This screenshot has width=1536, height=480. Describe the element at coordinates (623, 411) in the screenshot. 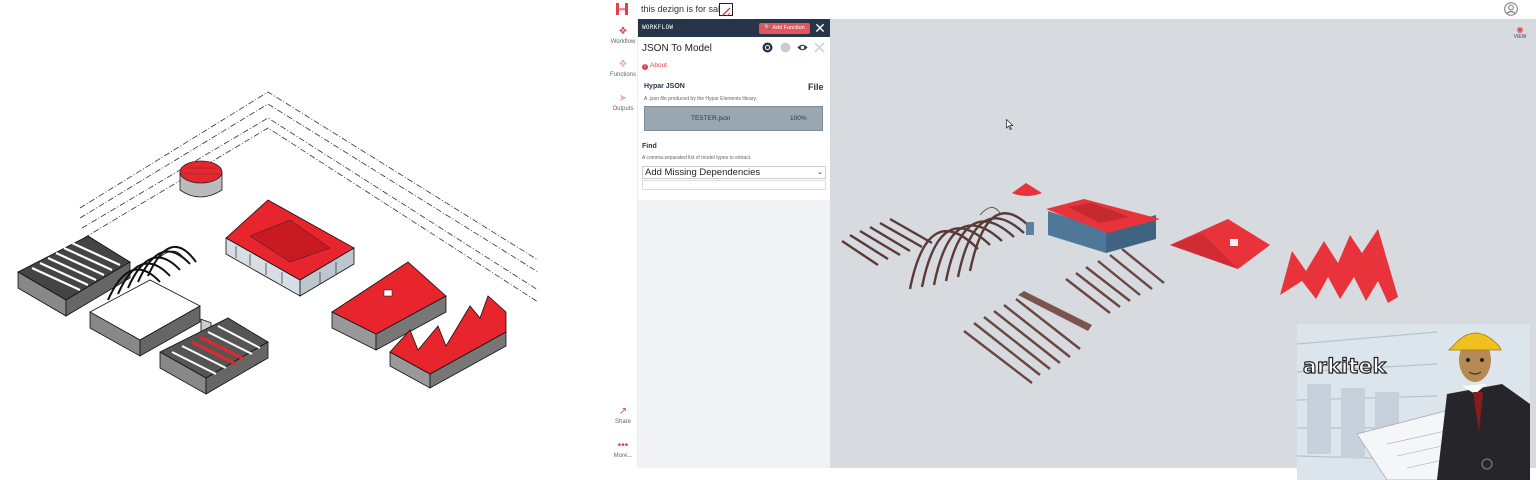

I see `share-icon: ↗` at that location.